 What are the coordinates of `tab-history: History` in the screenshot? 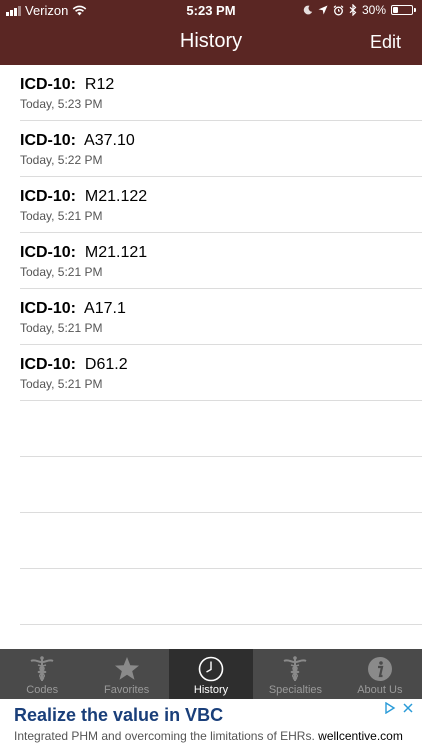 It's located at (211, 674).